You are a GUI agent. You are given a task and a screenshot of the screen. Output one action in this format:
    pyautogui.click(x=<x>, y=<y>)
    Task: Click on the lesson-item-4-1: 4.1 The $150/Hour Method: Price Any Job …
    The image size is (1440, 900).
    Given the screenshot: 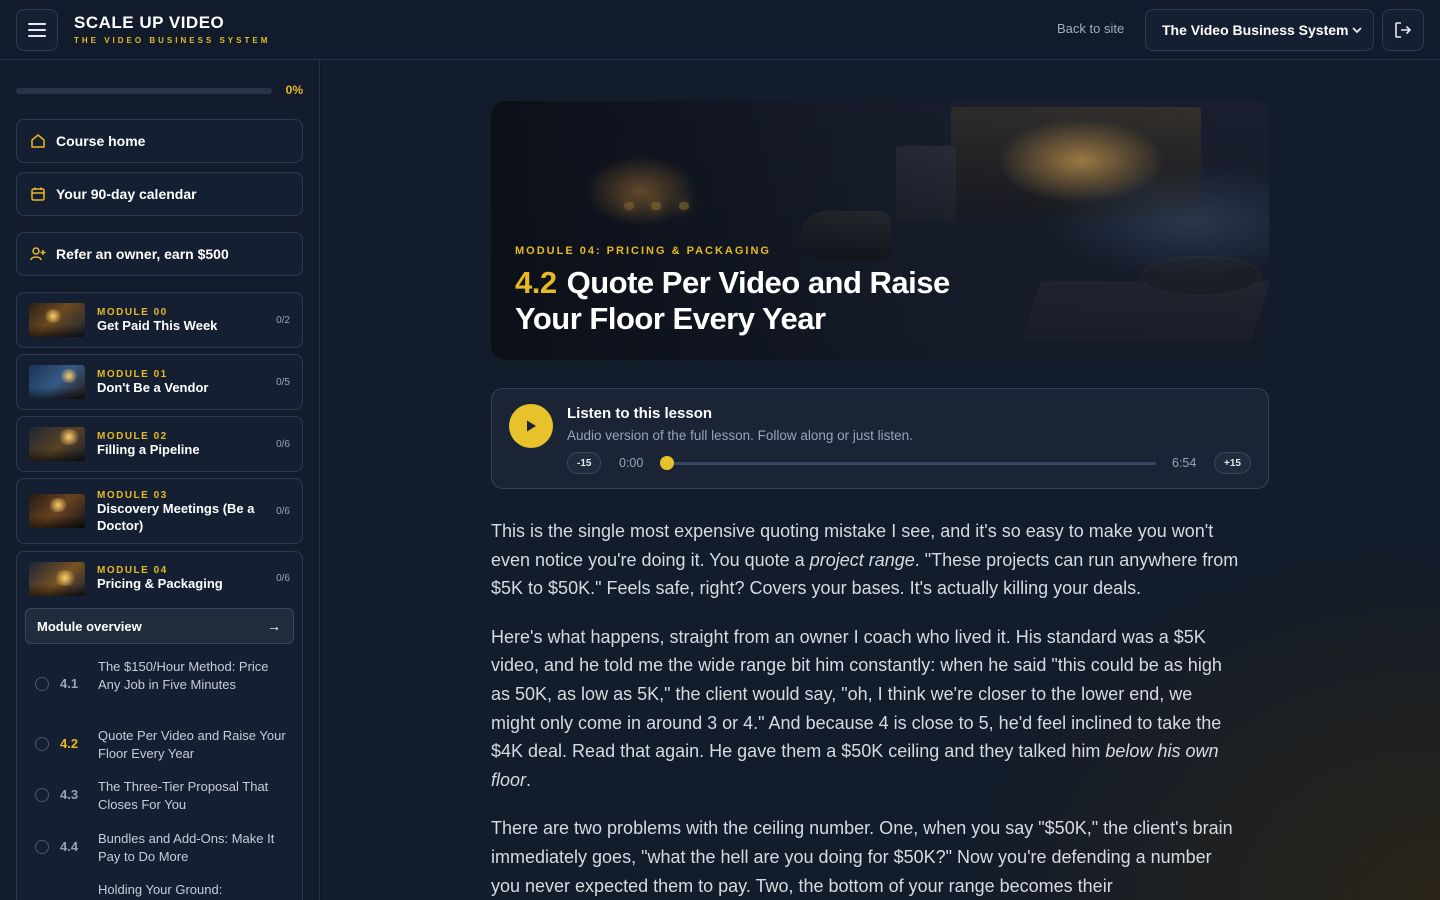 What is the action you would take?
    pyautogui.click(x=159, y=685)
    